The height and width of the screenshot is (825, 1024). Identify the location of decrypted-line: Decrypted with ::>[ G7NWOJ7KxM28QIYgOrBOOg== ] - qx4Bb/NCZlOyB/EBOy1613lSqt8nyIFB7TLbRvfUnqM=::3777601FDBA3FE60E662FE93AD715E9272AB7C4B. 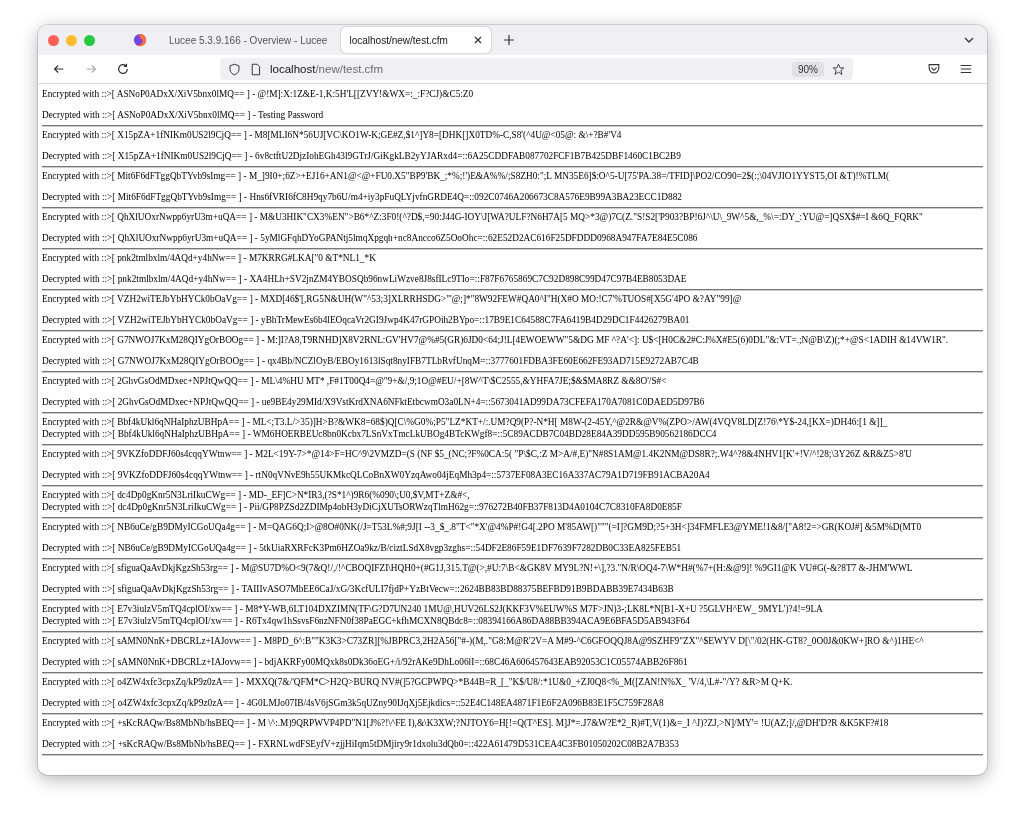
(371, 361).